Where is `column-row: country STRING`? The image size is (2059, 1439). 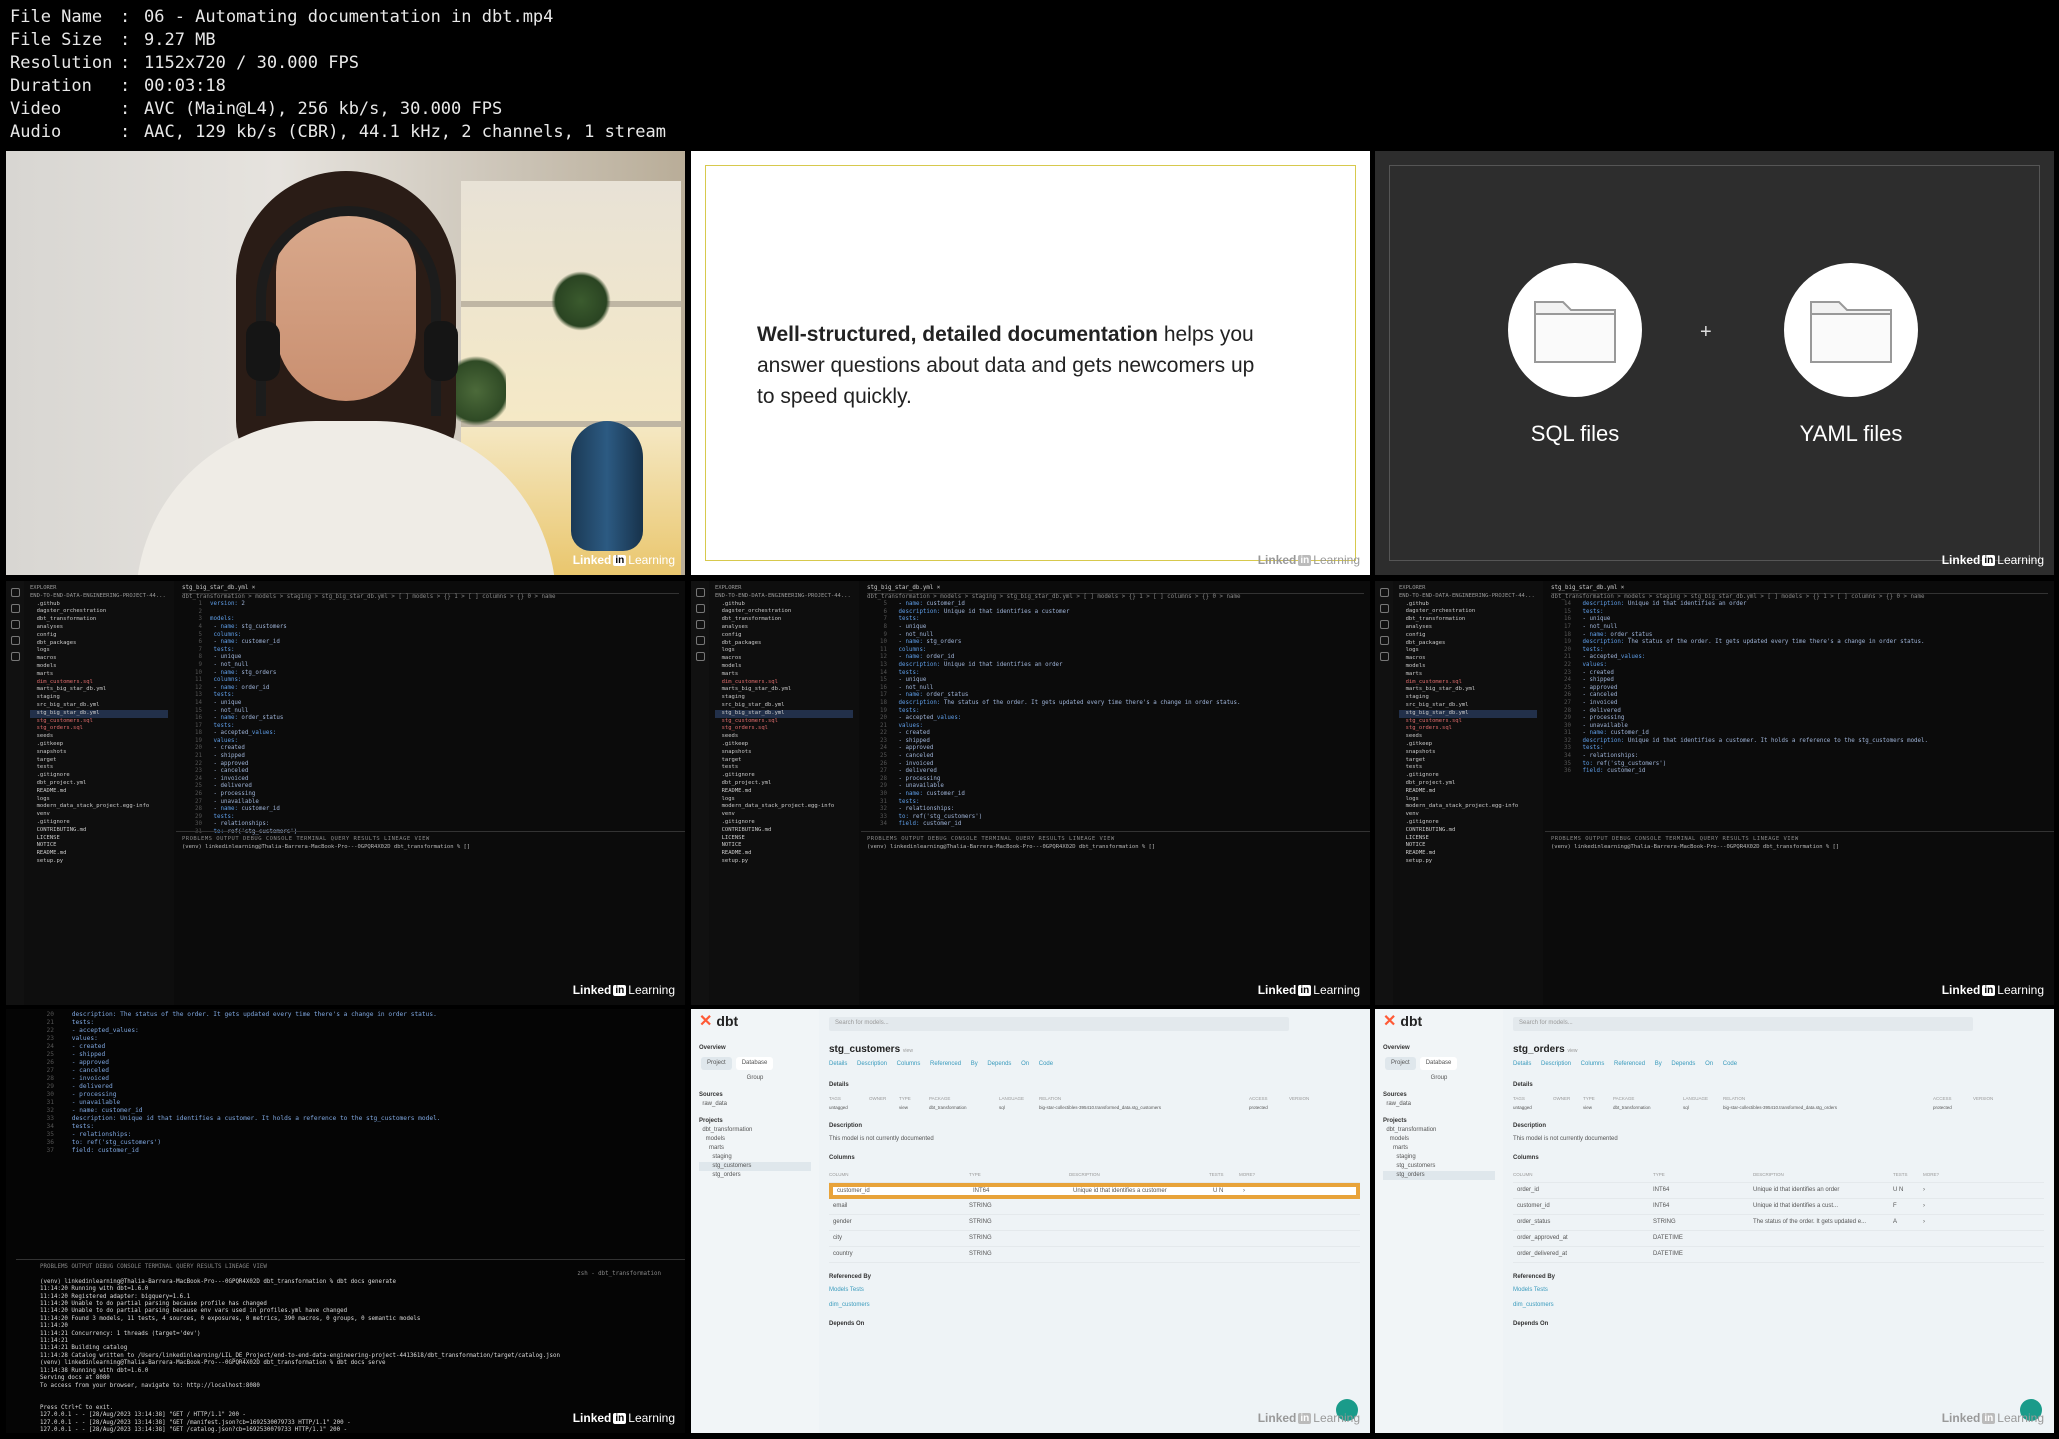
column-row: country STRING is located at coordinates (1094, 1255).